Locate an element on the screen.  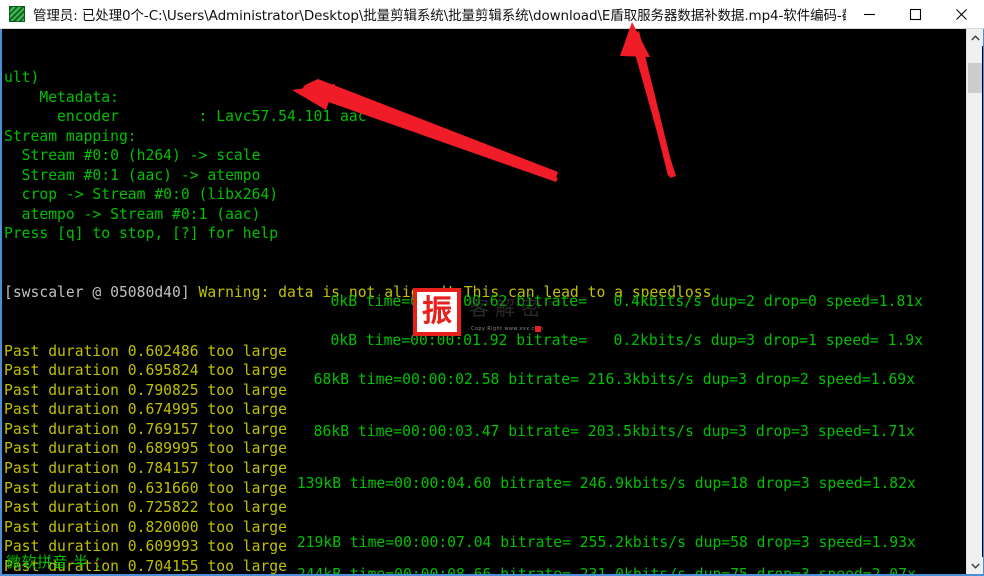
watermark-text: 客解密 is located at coordinates (508, 308).